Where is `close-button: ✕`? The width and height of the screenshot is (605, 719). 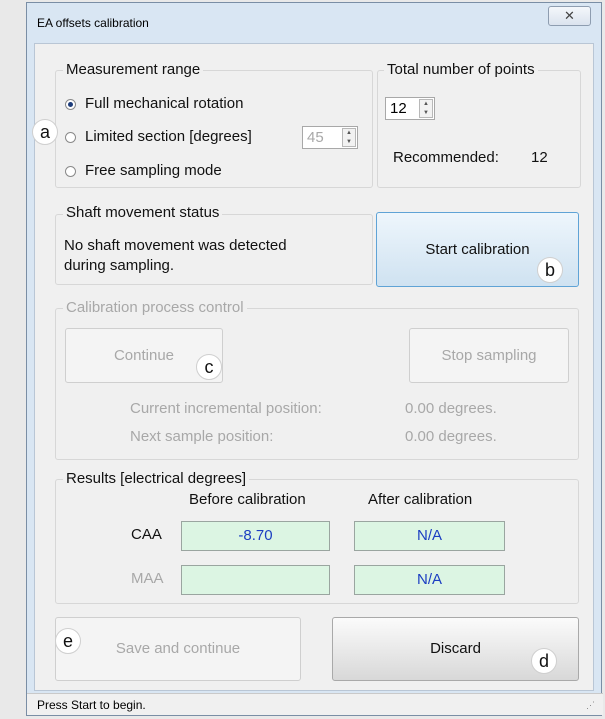
close-button: ✕ is located at coordinates (569, 16).